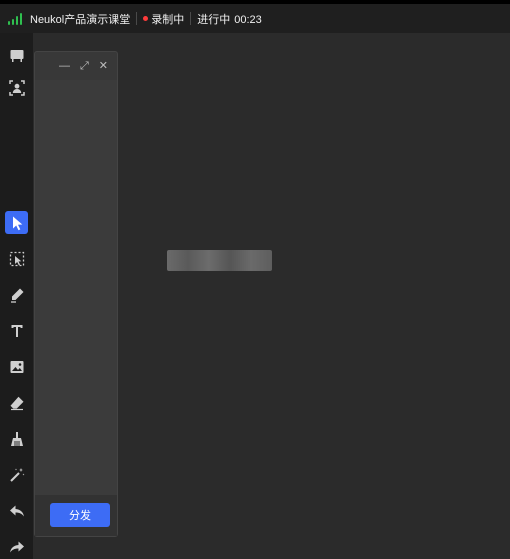 This screenshot has width=510, height=559. Describe the element at coordinates (214, 19) in the screenshot. I see `status-label: 进行中` at that location.